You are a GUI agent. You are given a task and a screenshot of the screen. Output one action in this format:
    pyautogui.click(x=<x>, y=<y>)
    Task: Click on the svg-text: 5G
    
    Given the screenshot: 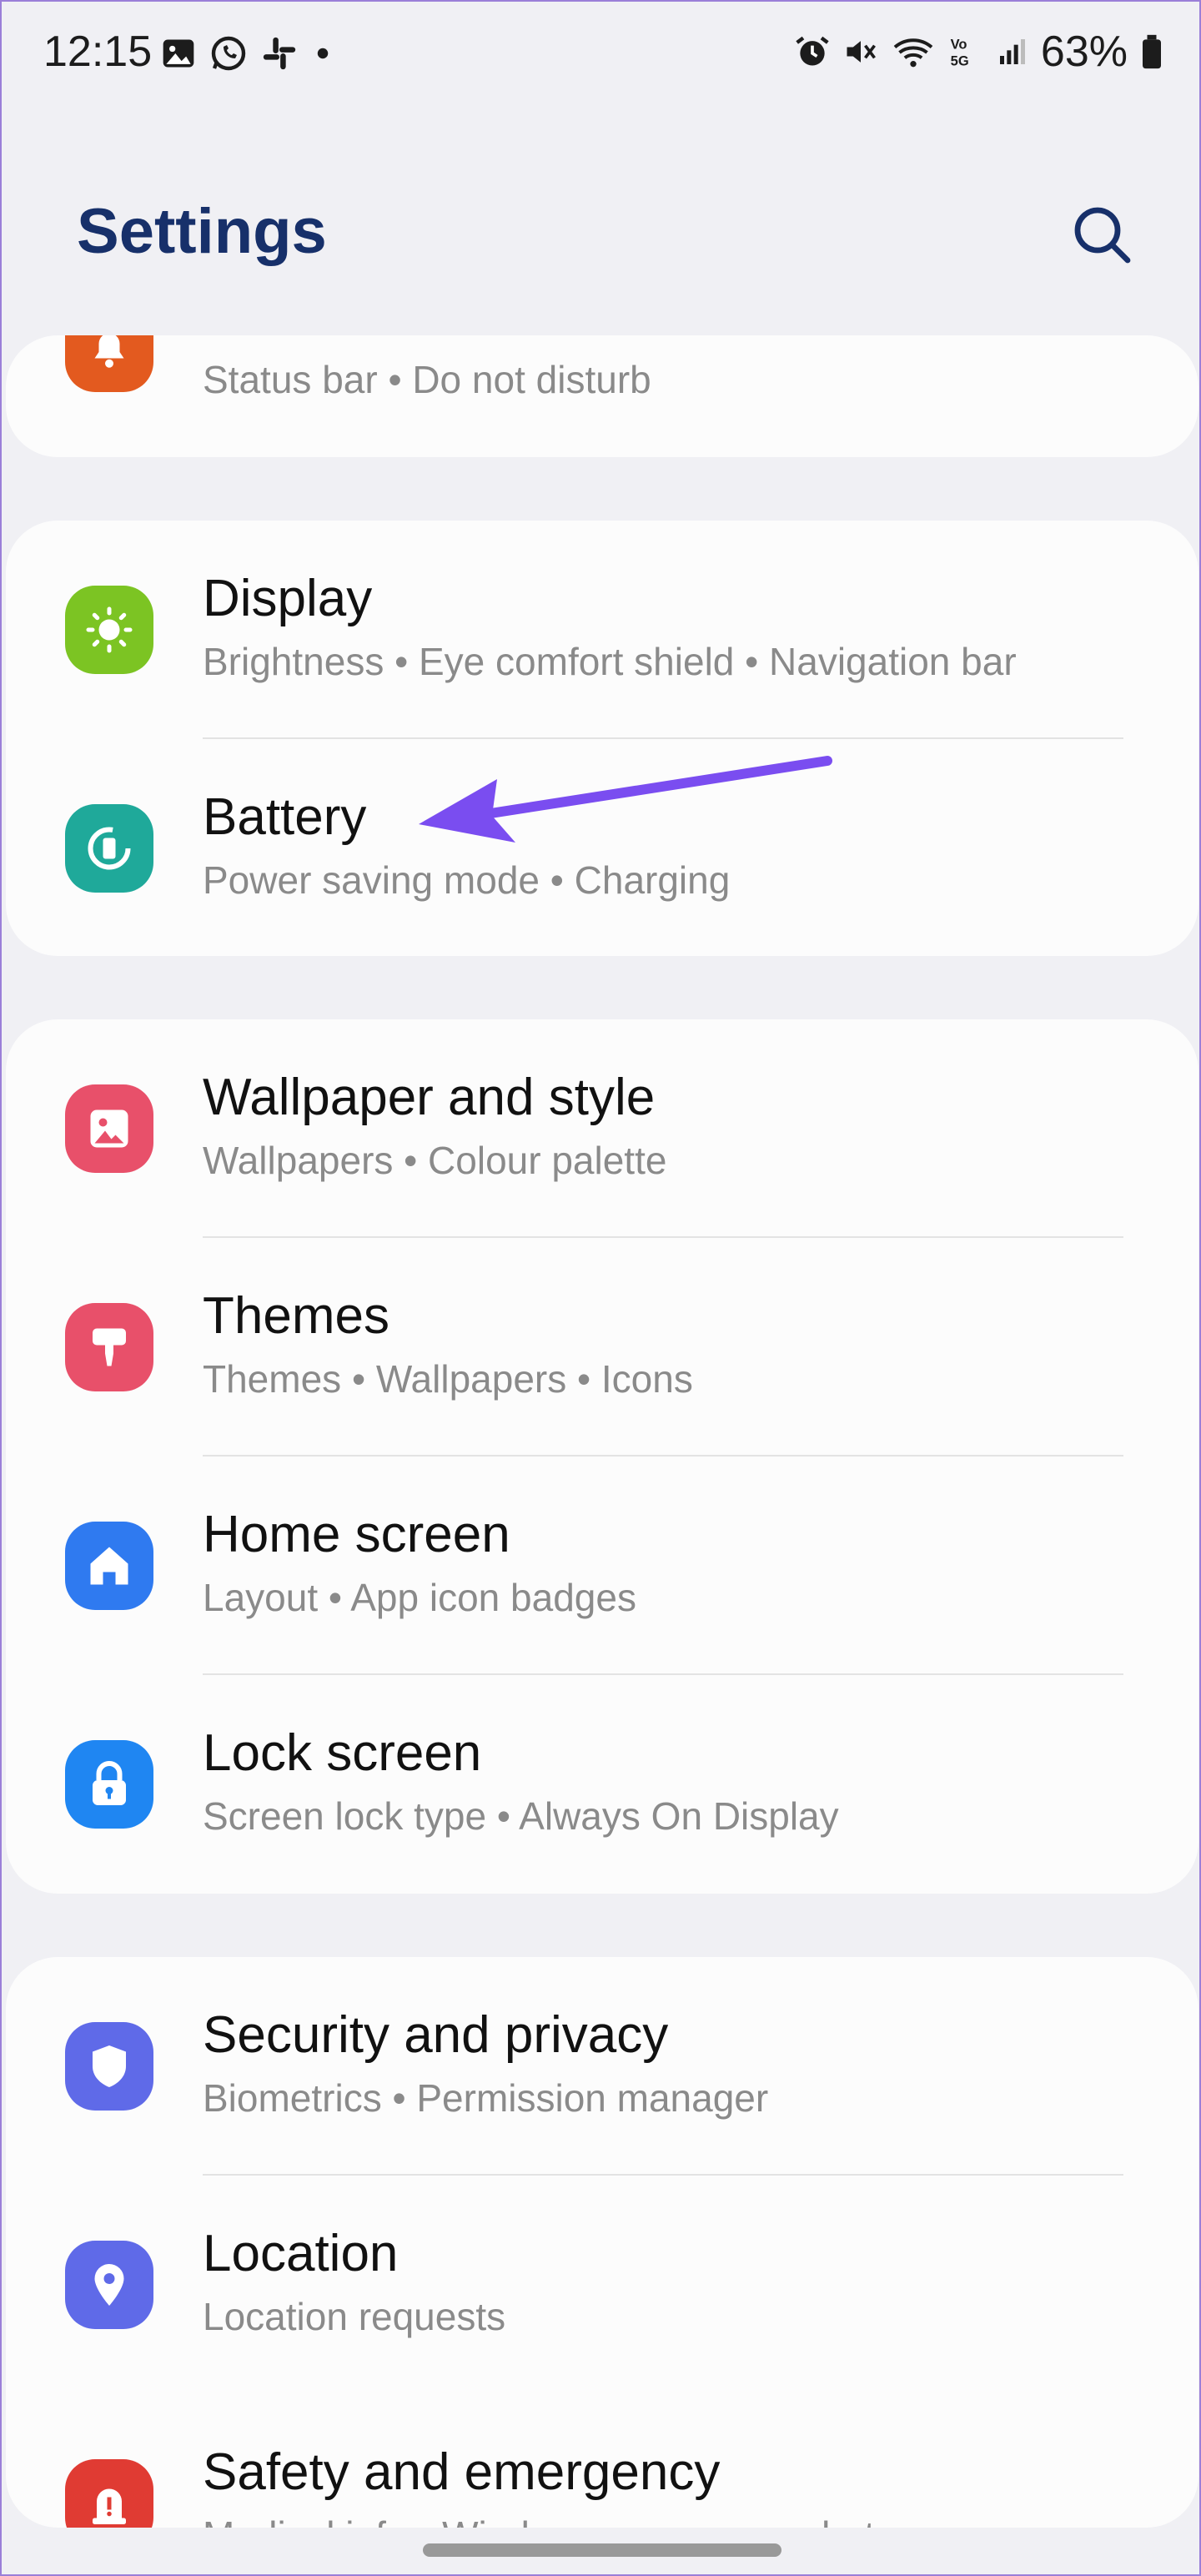 What is the action you would take?
    pyautogui.click(x=960, y=61)
    